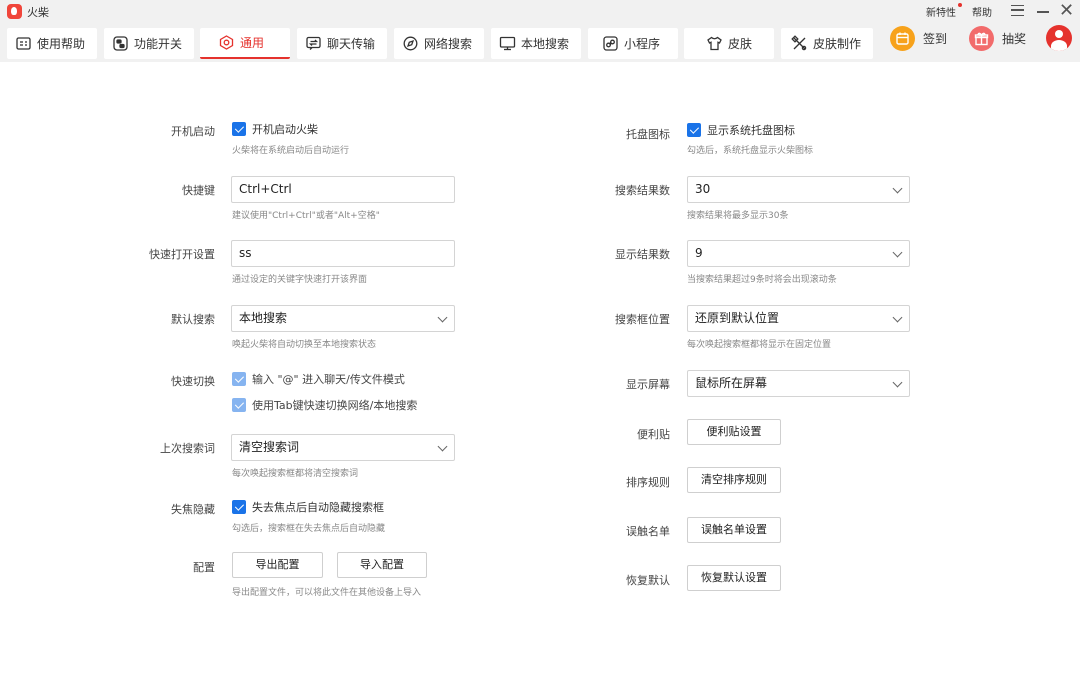  Describe the element at coordinates (343, 189) in the screenshot. I see `hotkey-input: Ctrl+Ctrl` at that location.